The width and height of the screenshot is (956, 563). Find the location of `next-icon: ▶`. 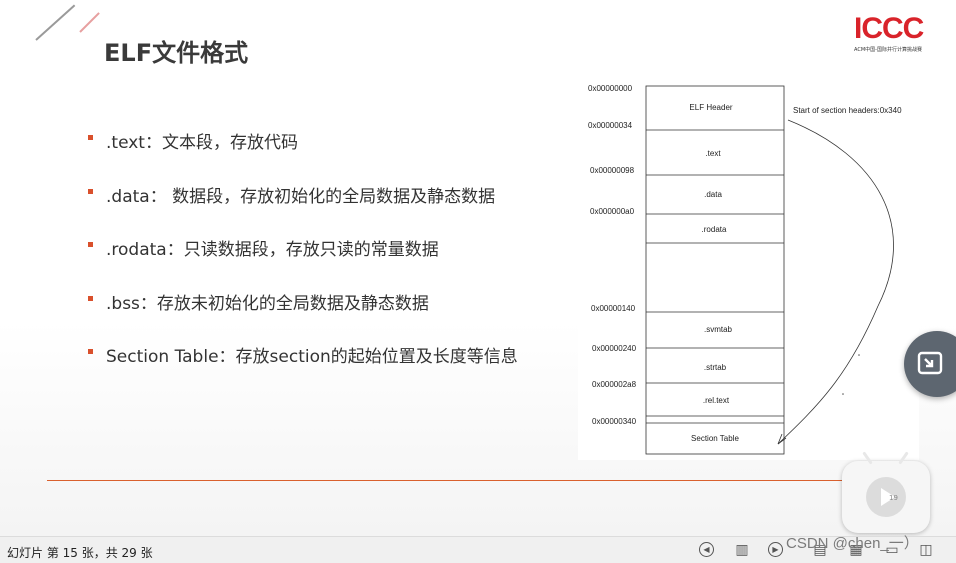

next-icon: ▶ is located at coordinates (775, 549).